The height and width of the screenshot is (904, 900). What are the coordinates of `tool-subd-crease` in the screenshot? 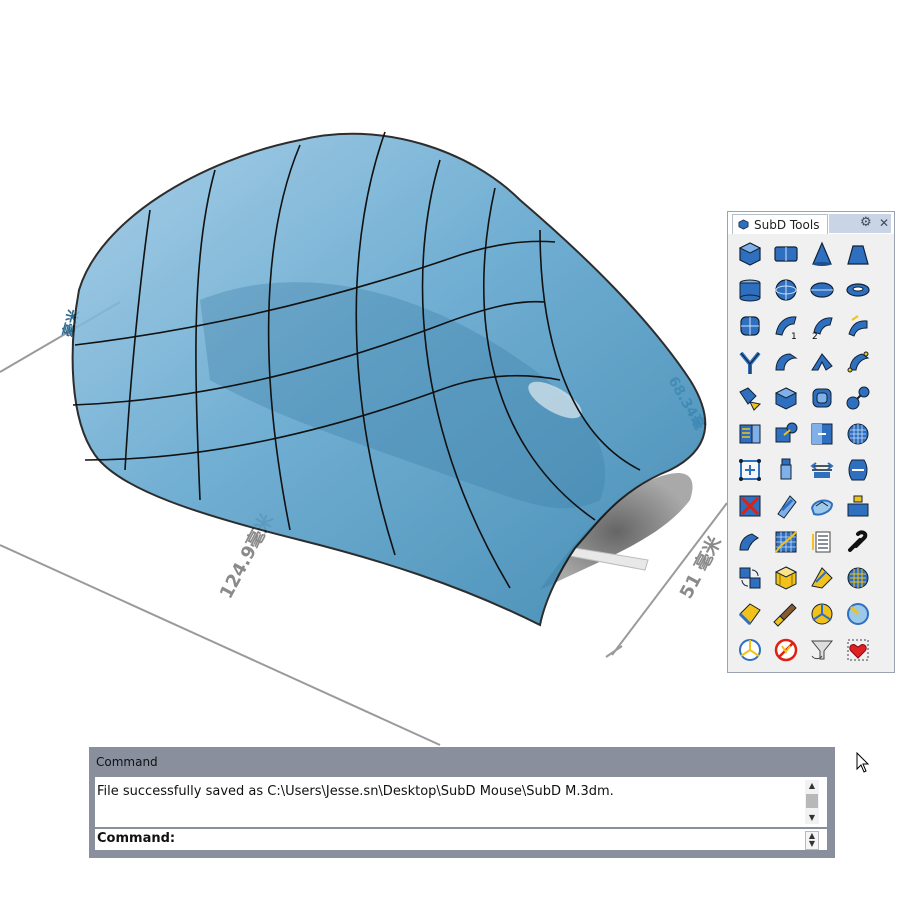 It's located at (786, 506).